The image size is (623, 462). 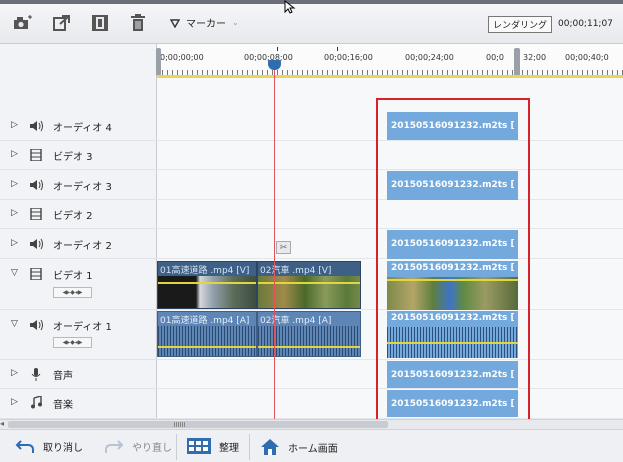 What do you see at coordinates (82, 327) in the screenshot?
I see `track-name: オーディオ 1` at bounding box center [82, 327].